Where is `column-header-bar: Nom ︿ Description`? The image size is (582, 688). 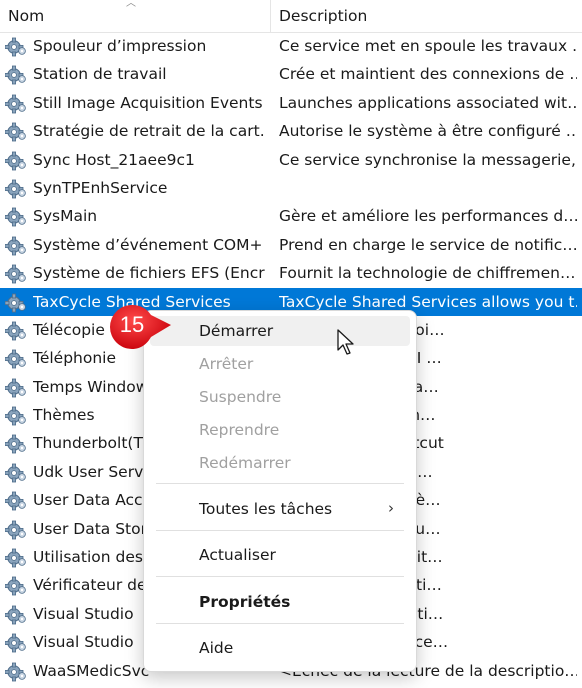 column-header-bar: Nom ︿ Description is located at coordinates (291, 16).